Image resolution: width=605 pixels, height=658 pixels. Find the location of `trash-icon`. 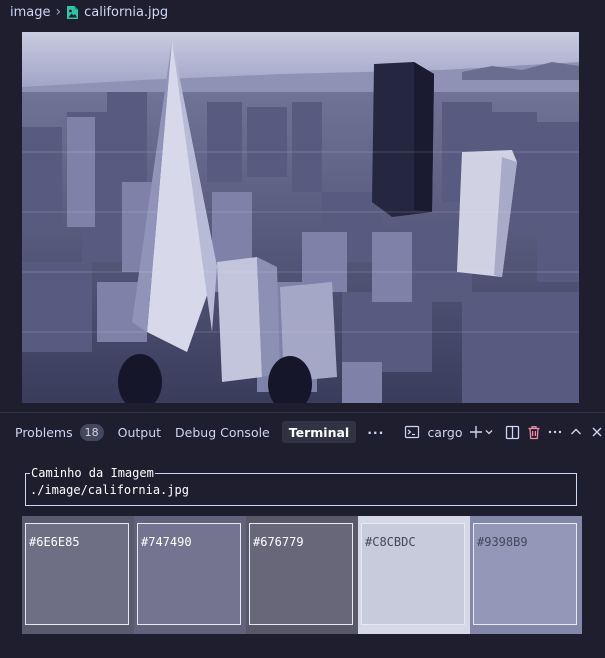

trash-icon is located at coordinates (533, 432).